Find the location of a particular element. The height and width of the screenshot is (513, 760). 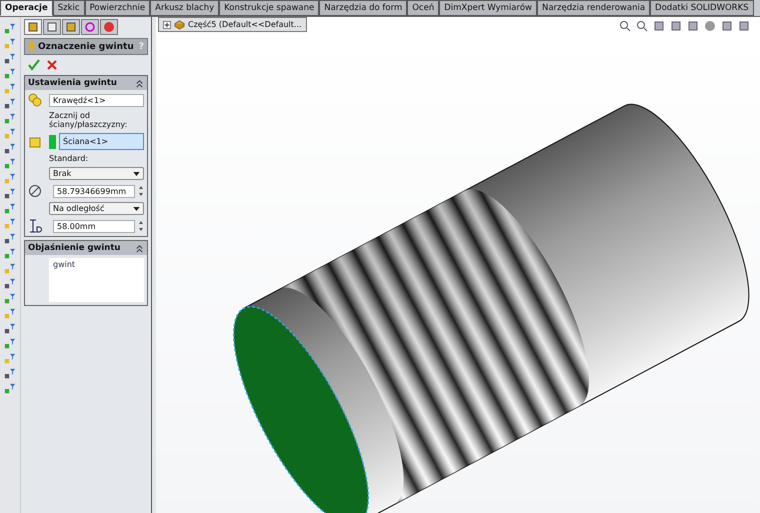

command-tab: Konstrukcje spawane is located at coordinates (269, 8).